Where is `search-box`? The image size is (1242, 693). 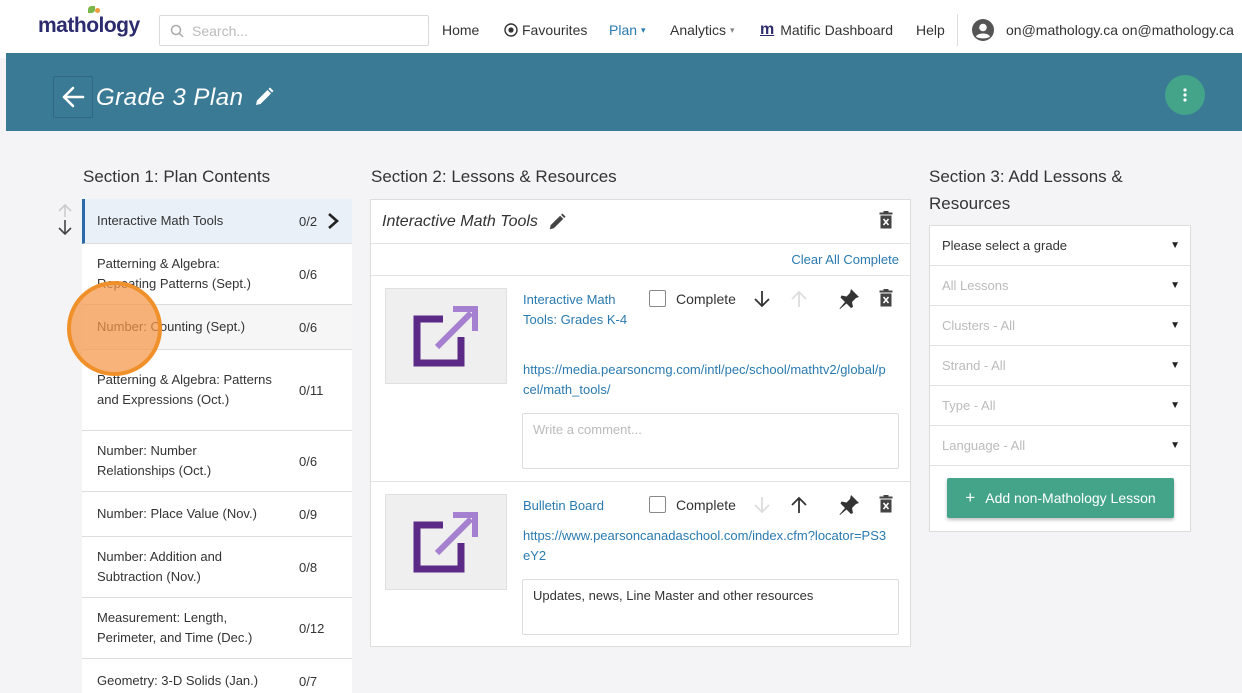
search-box is located at coordinates (294, 30).